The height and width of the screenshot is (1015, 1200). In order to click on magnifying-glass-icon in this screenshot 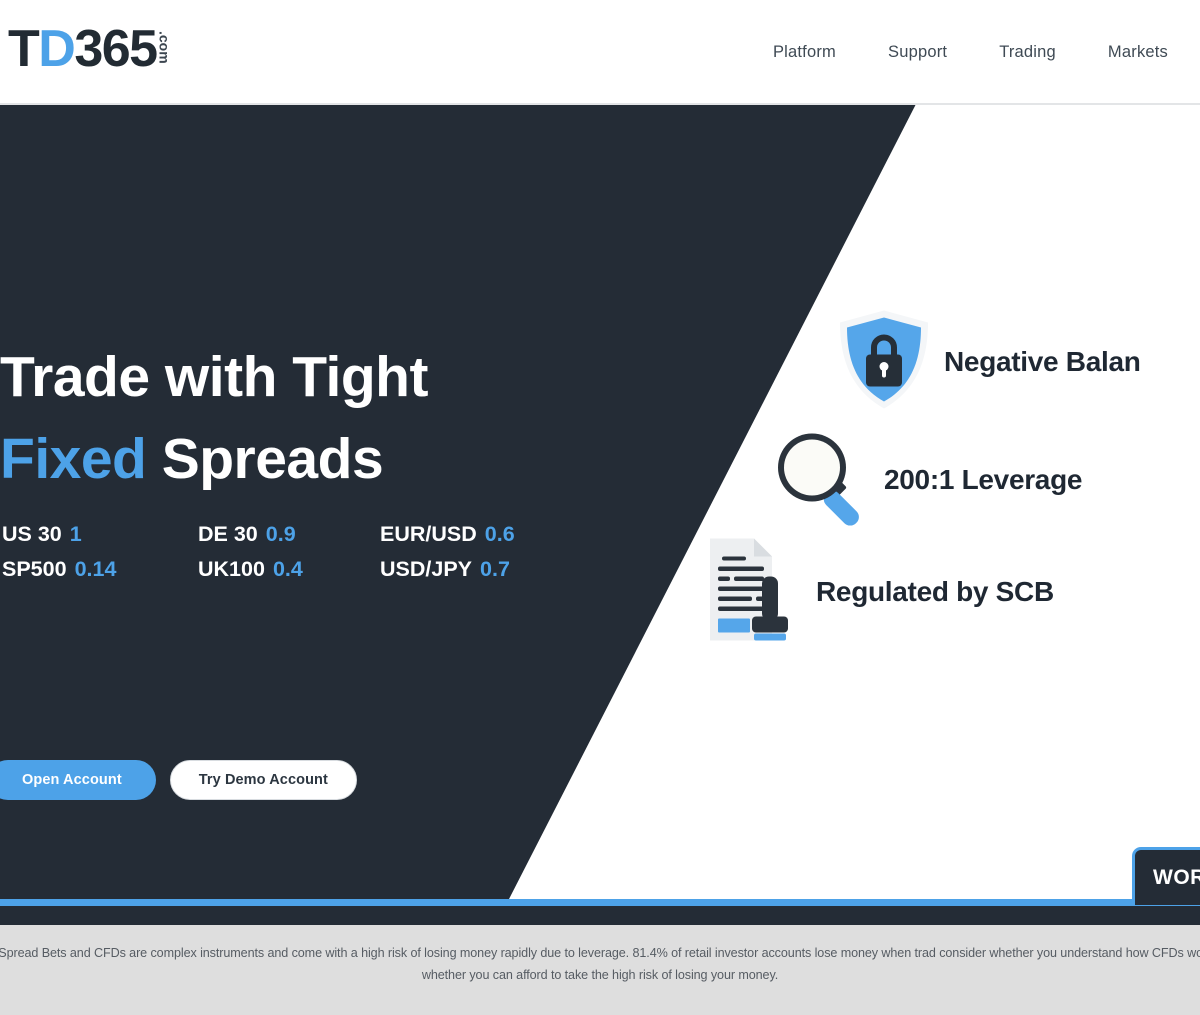, I will do `click(823, 480)`.